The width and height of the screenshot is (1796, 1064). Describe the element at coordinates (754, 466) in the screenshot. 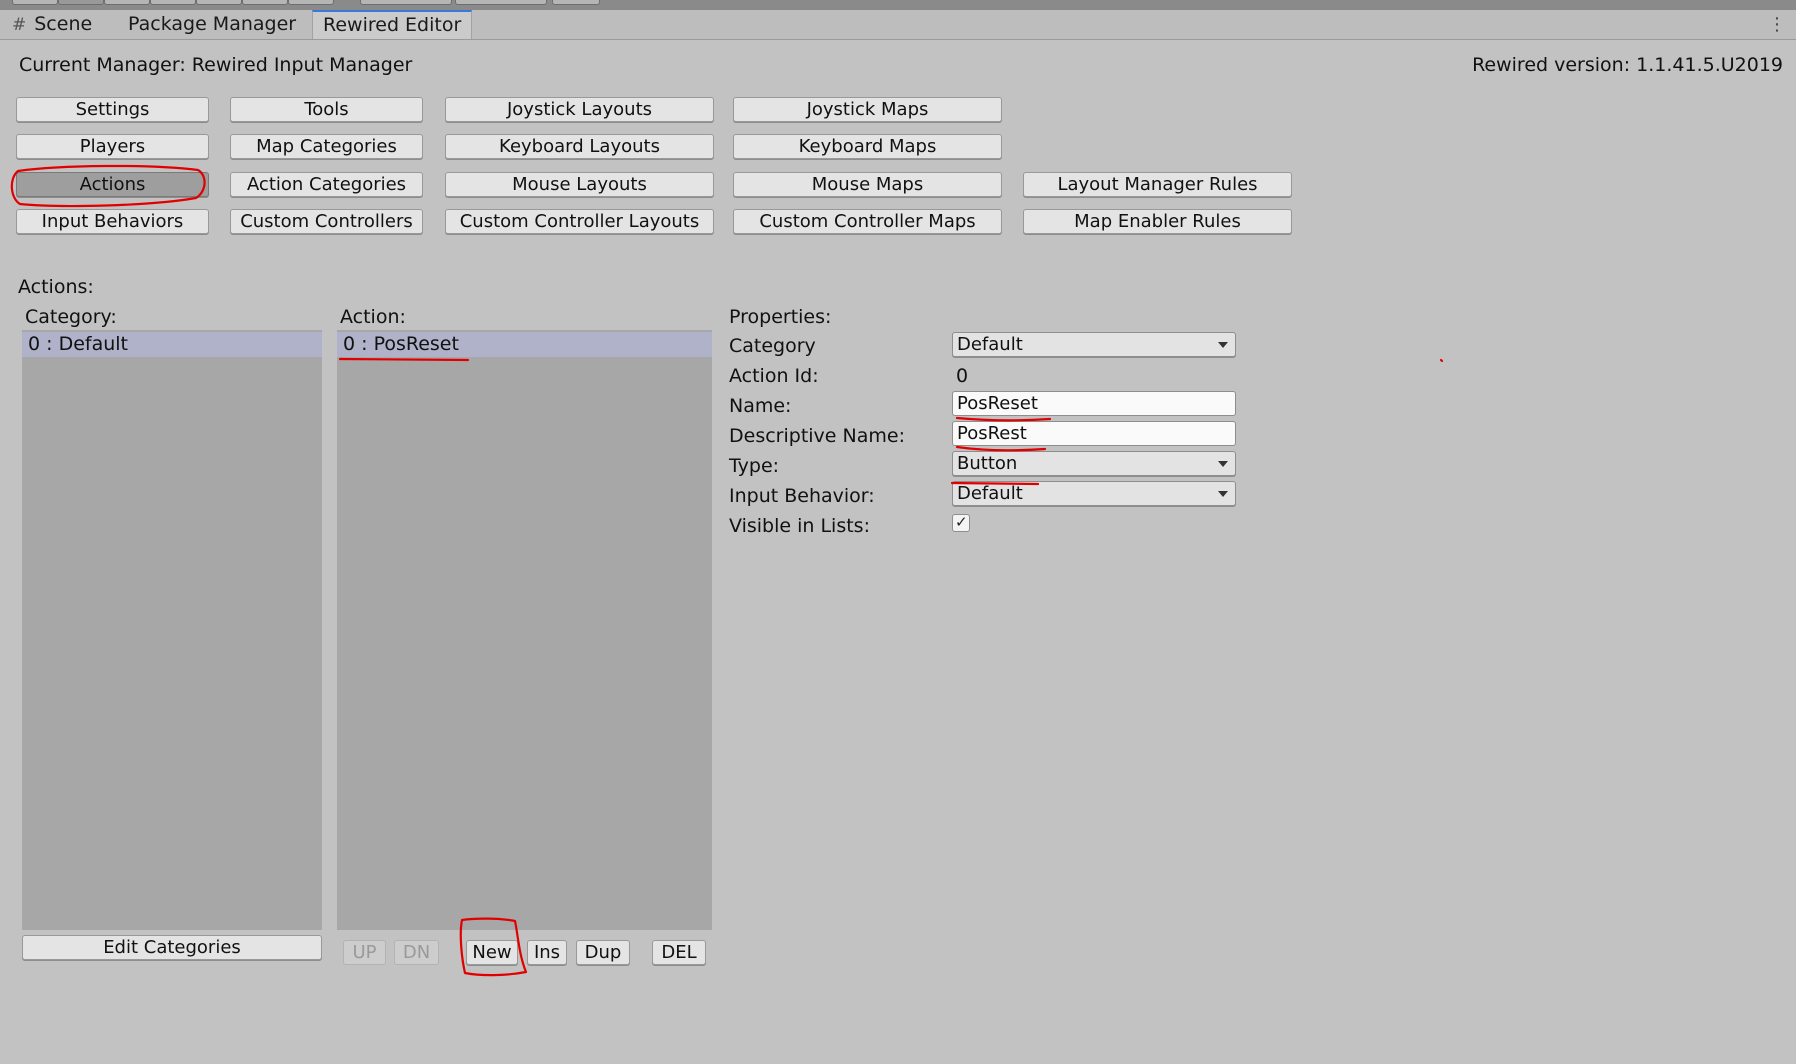

I see `type-label: Type:` at that location.